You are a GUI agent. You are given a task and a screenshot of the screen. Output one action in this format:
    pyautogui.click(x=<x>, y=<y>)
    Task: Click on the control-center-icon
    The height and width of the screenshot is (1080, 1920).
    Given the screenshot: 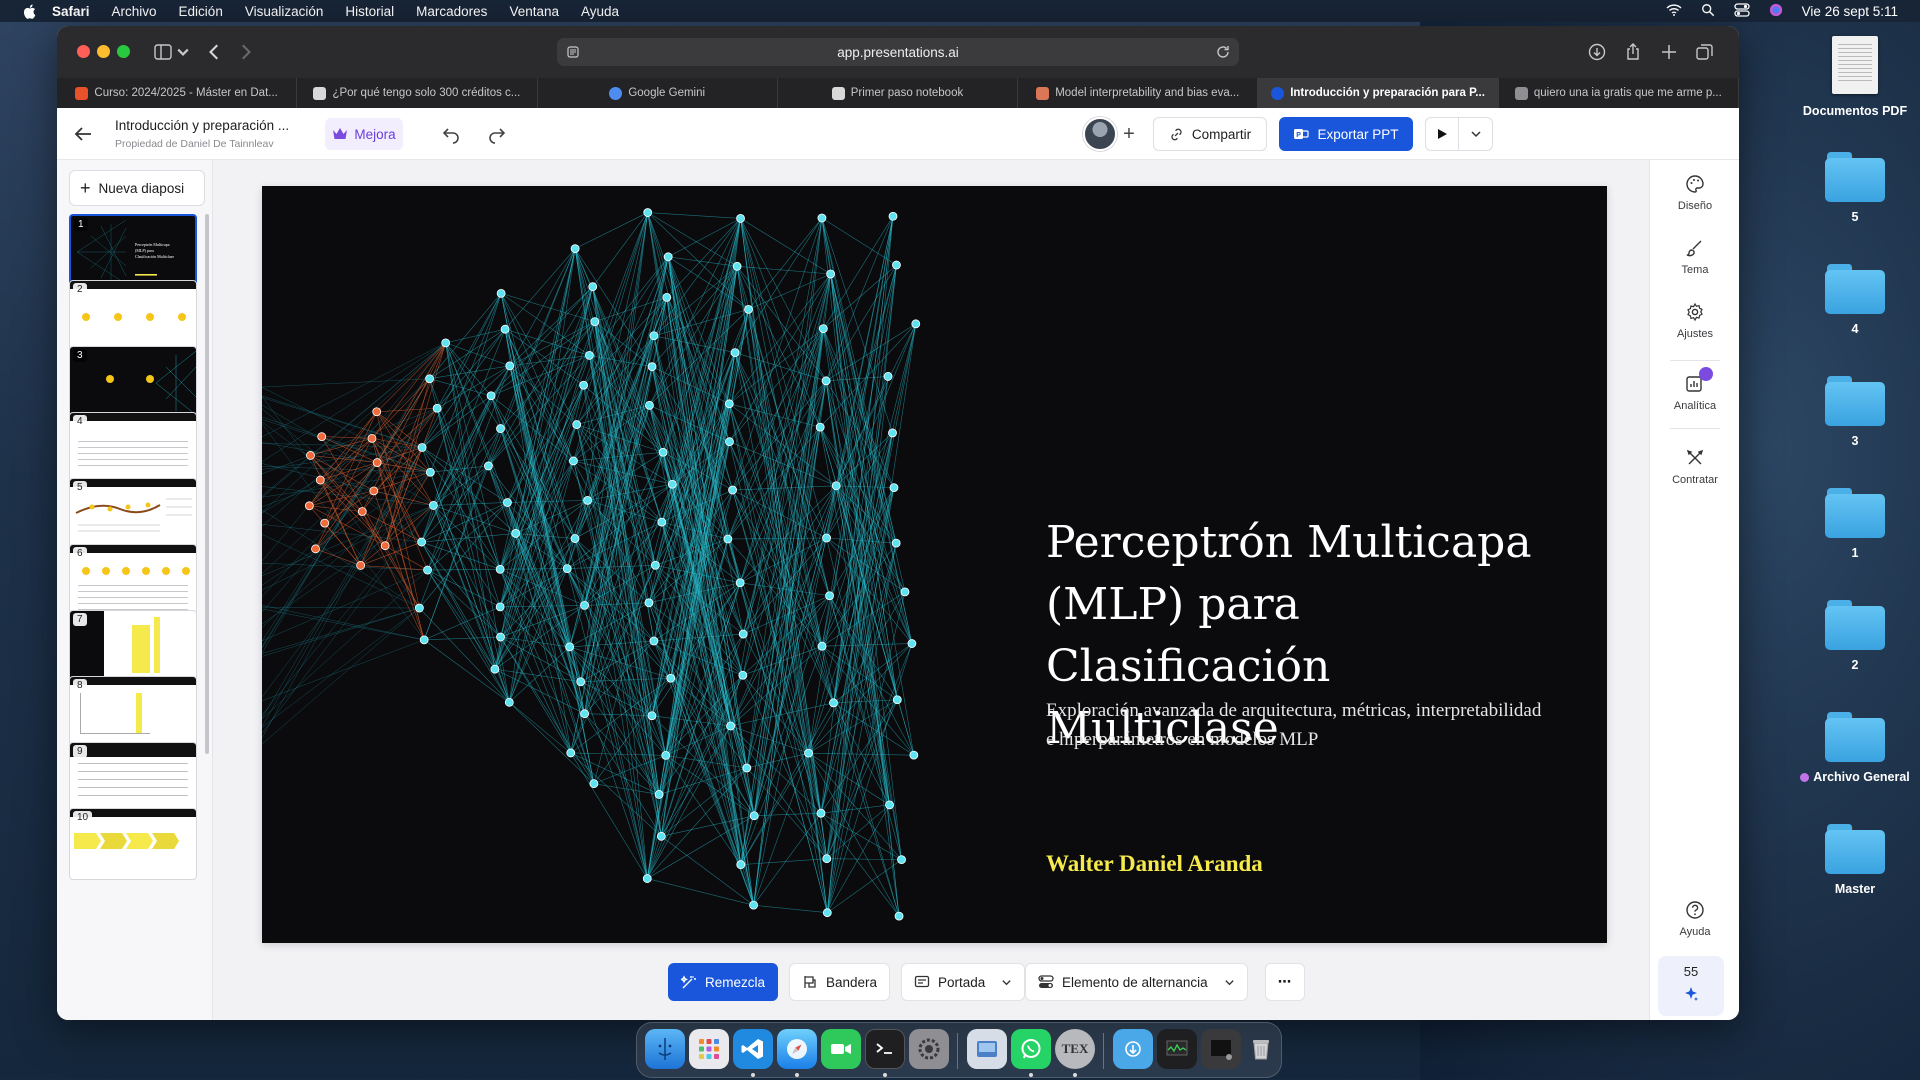 What is the action you would take?
    pyautogui.click(x=1742, y=11)
    